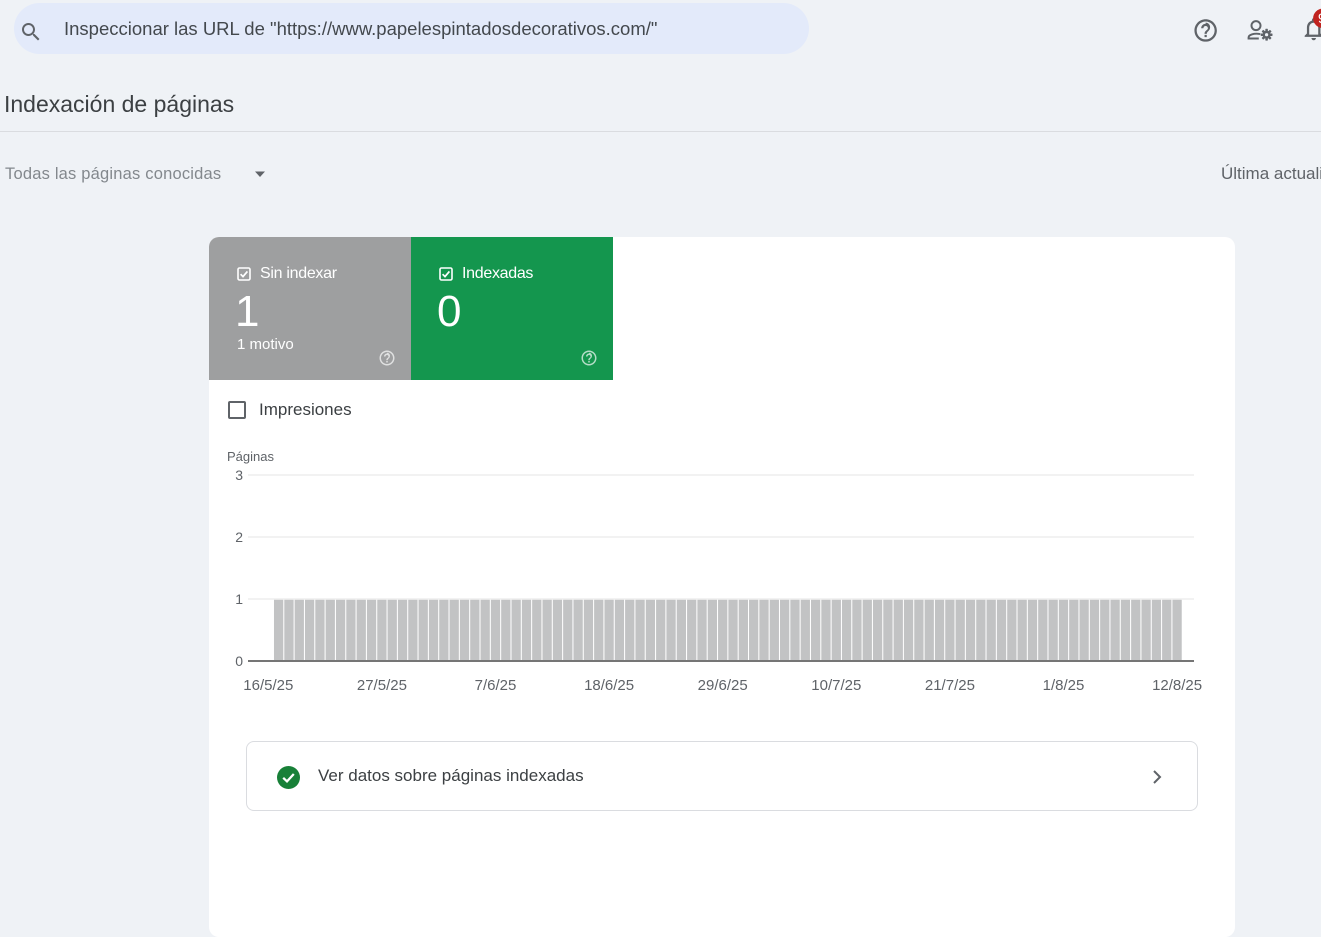 The height and width of the screenshot is (937, 1321). I want to click on svg-text: 7/6/25, so click(496, 685).